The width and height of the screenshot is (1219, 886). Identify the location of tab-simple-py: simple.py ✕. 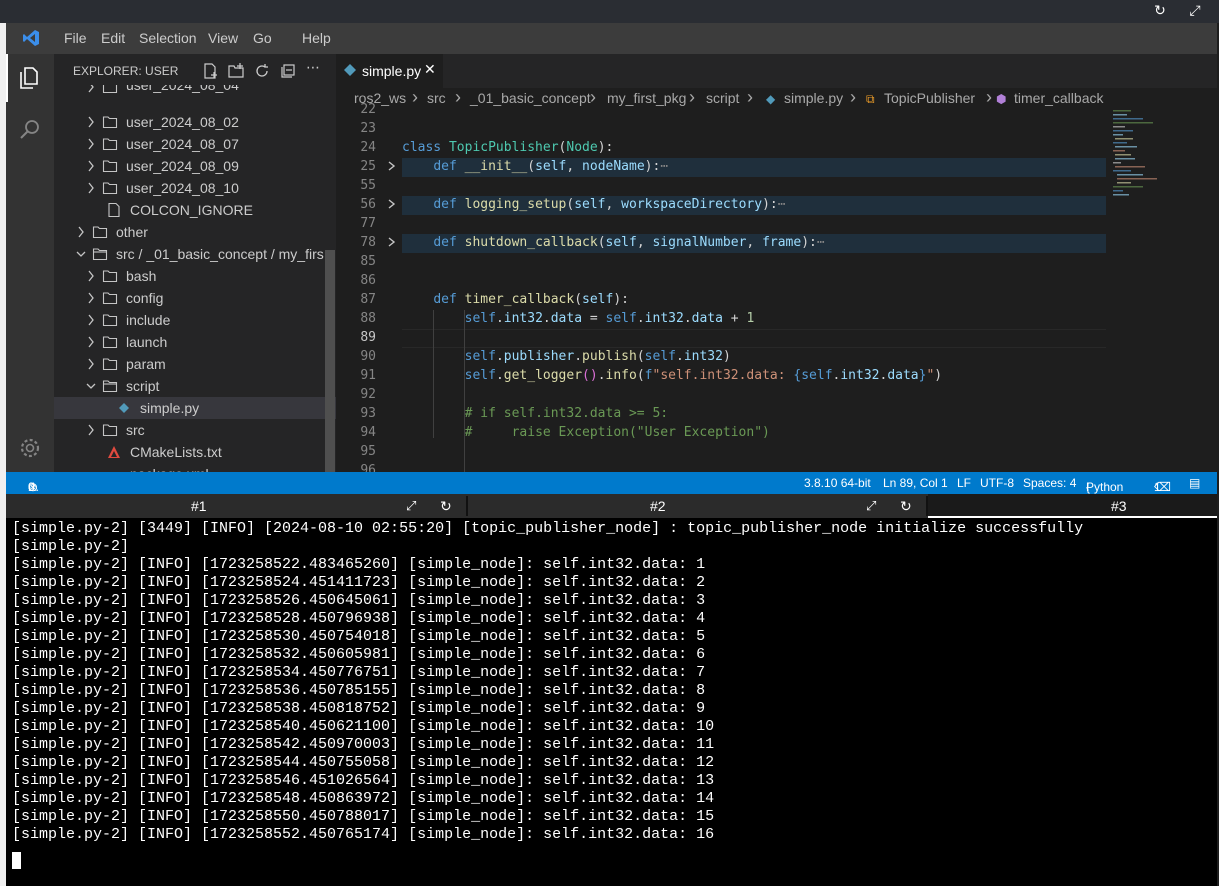
(389, 71).